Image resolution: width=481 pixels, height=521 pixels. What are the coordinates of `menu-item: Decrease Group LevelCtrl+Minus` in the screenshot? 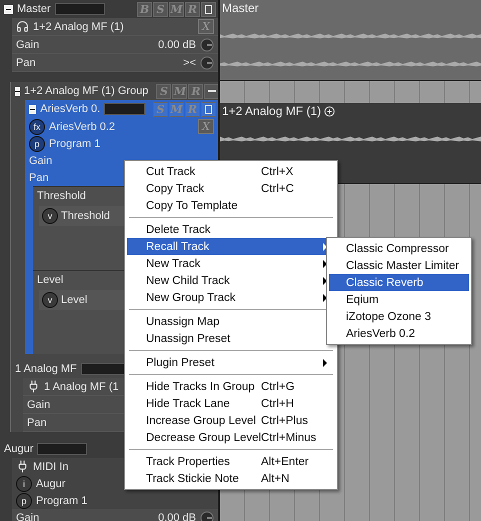 It's located at (231, 437).